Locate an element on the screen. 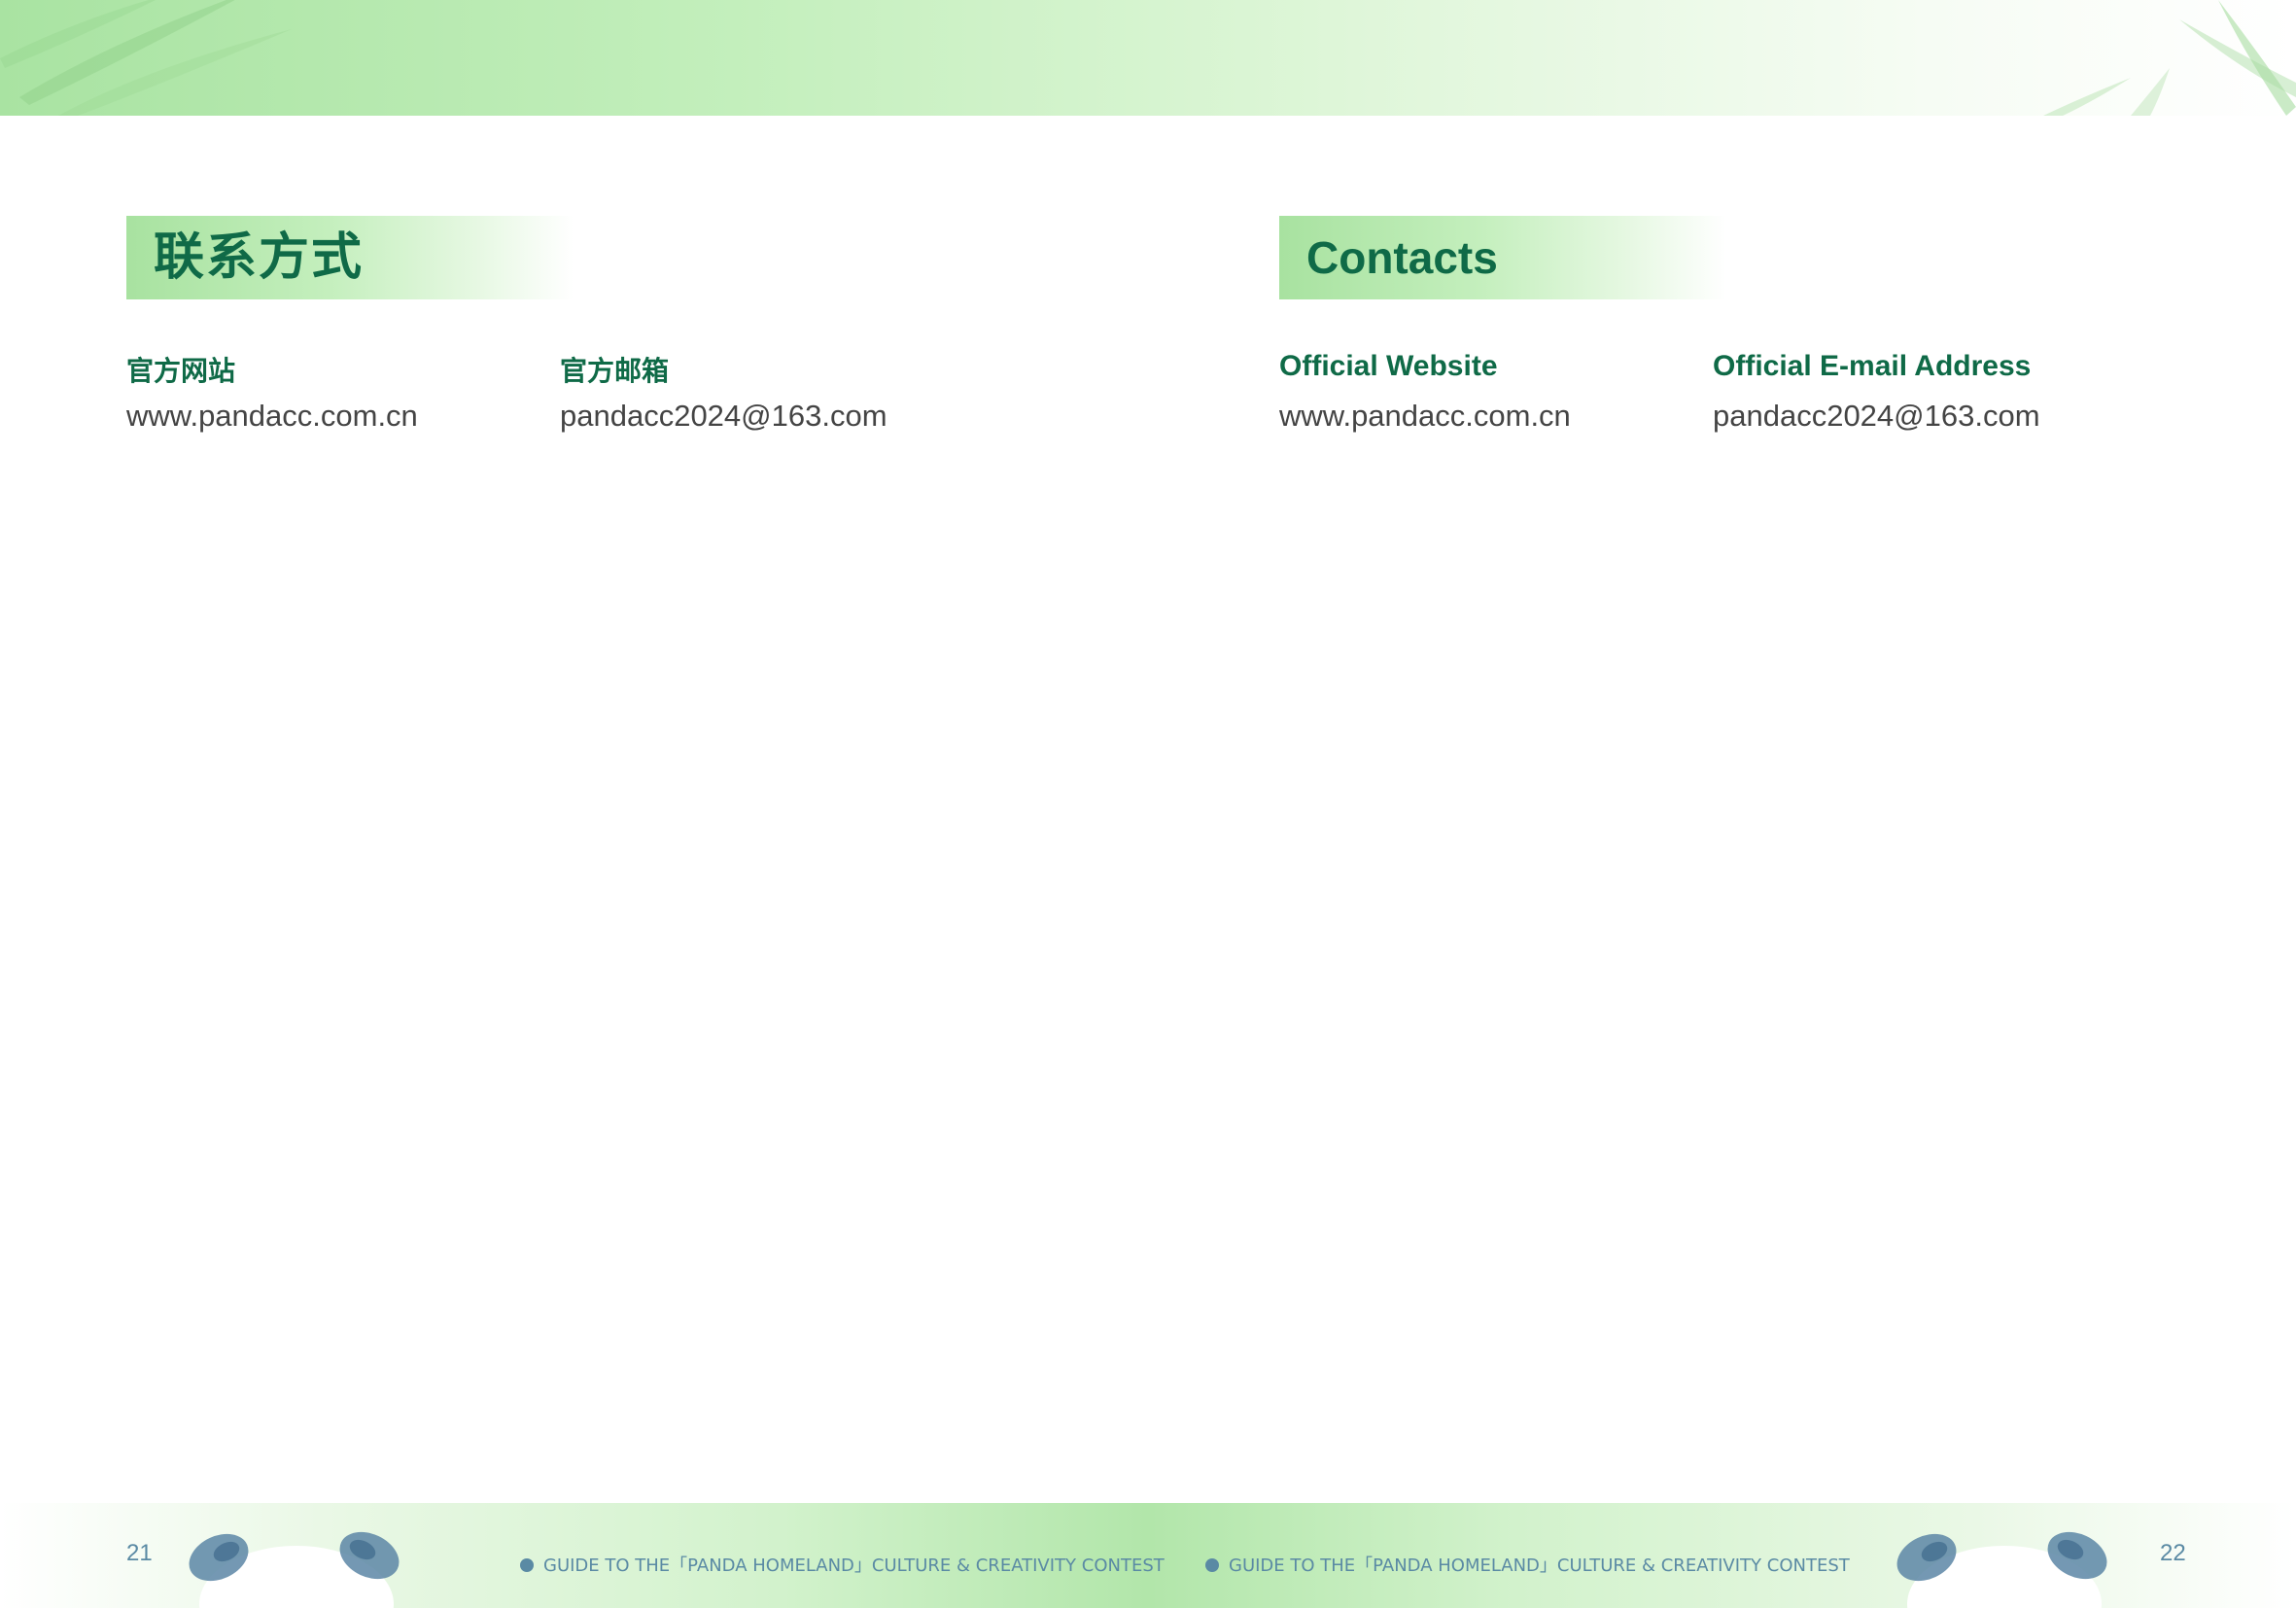  left-section-header: 联系方式 is located at coordinates (350, 257).